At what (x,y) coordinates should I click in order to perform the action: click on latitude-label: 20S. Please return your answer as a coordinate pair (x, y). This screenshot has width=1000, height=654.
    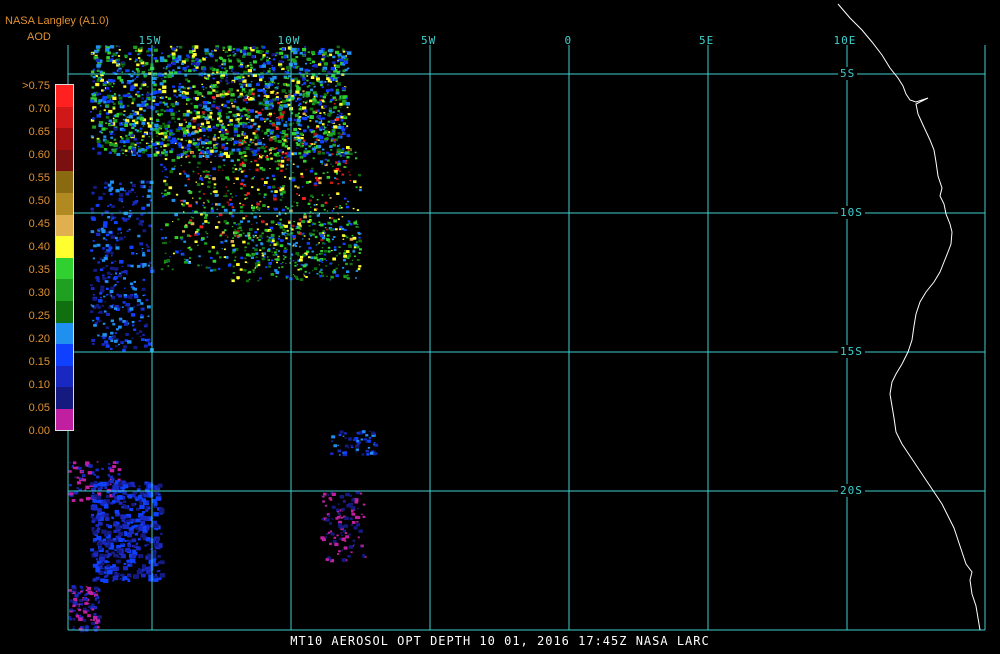
    Looking at the image, I should click on (851, 490).